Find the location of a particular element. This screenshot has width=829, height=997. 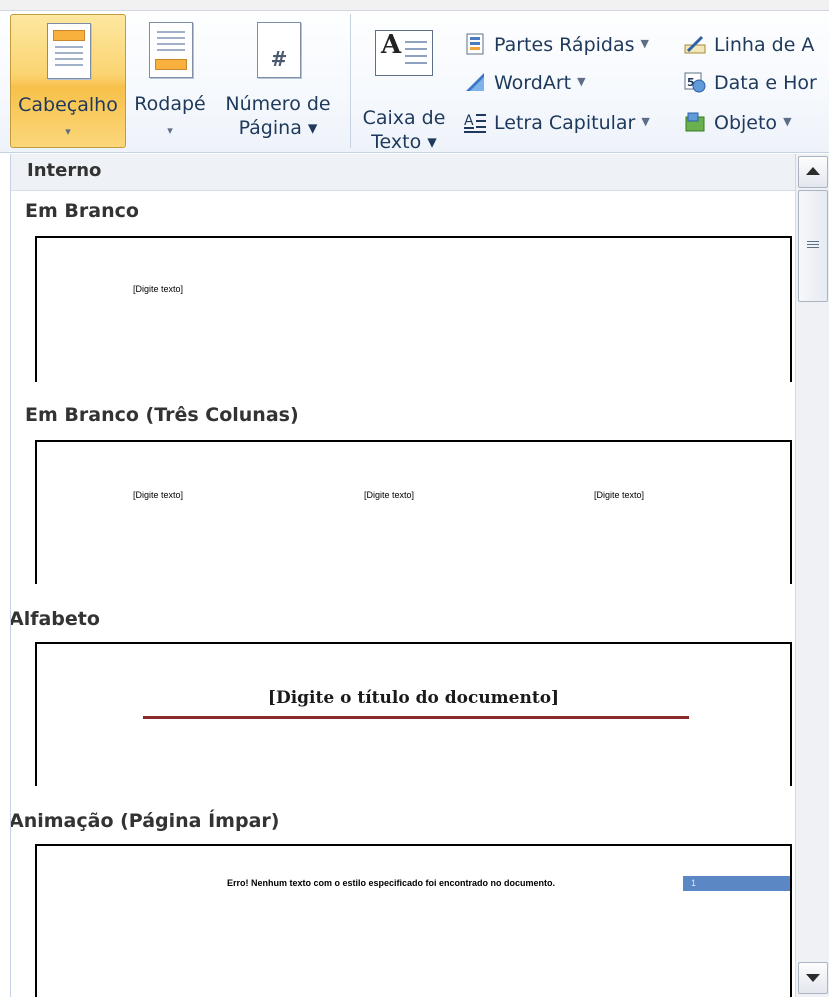

drop-cap-button: A Letra Capitular ▼ is located at coordinates (557, 123).